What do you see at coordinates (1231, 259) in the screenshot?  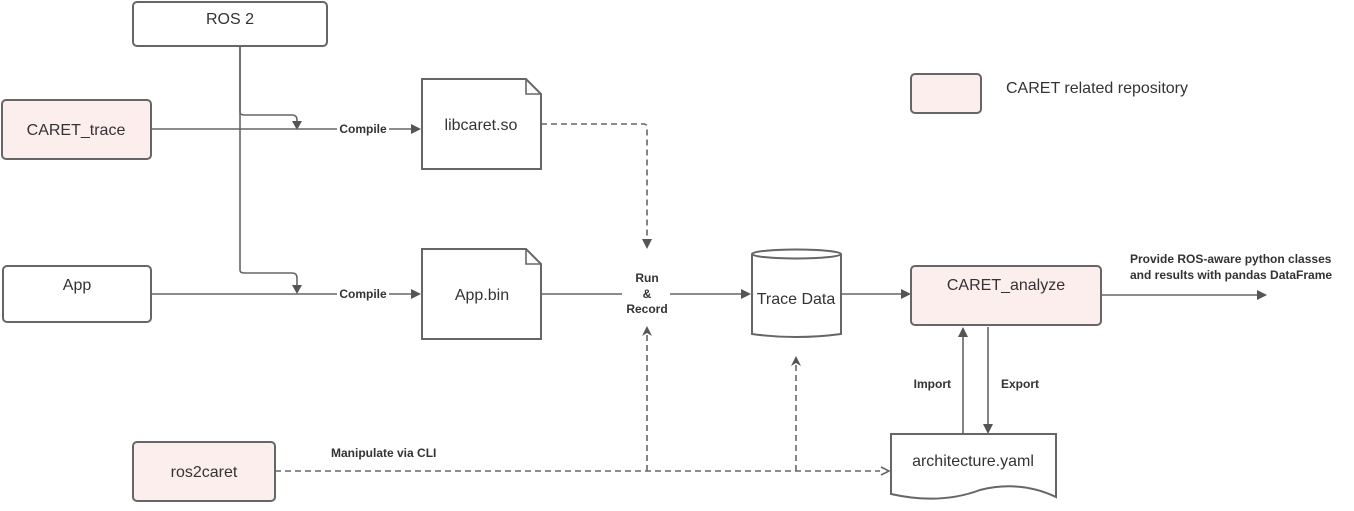 I see `provide-label-line1: Provide ROS-aware python classes` at bounding box center [1231, 259].